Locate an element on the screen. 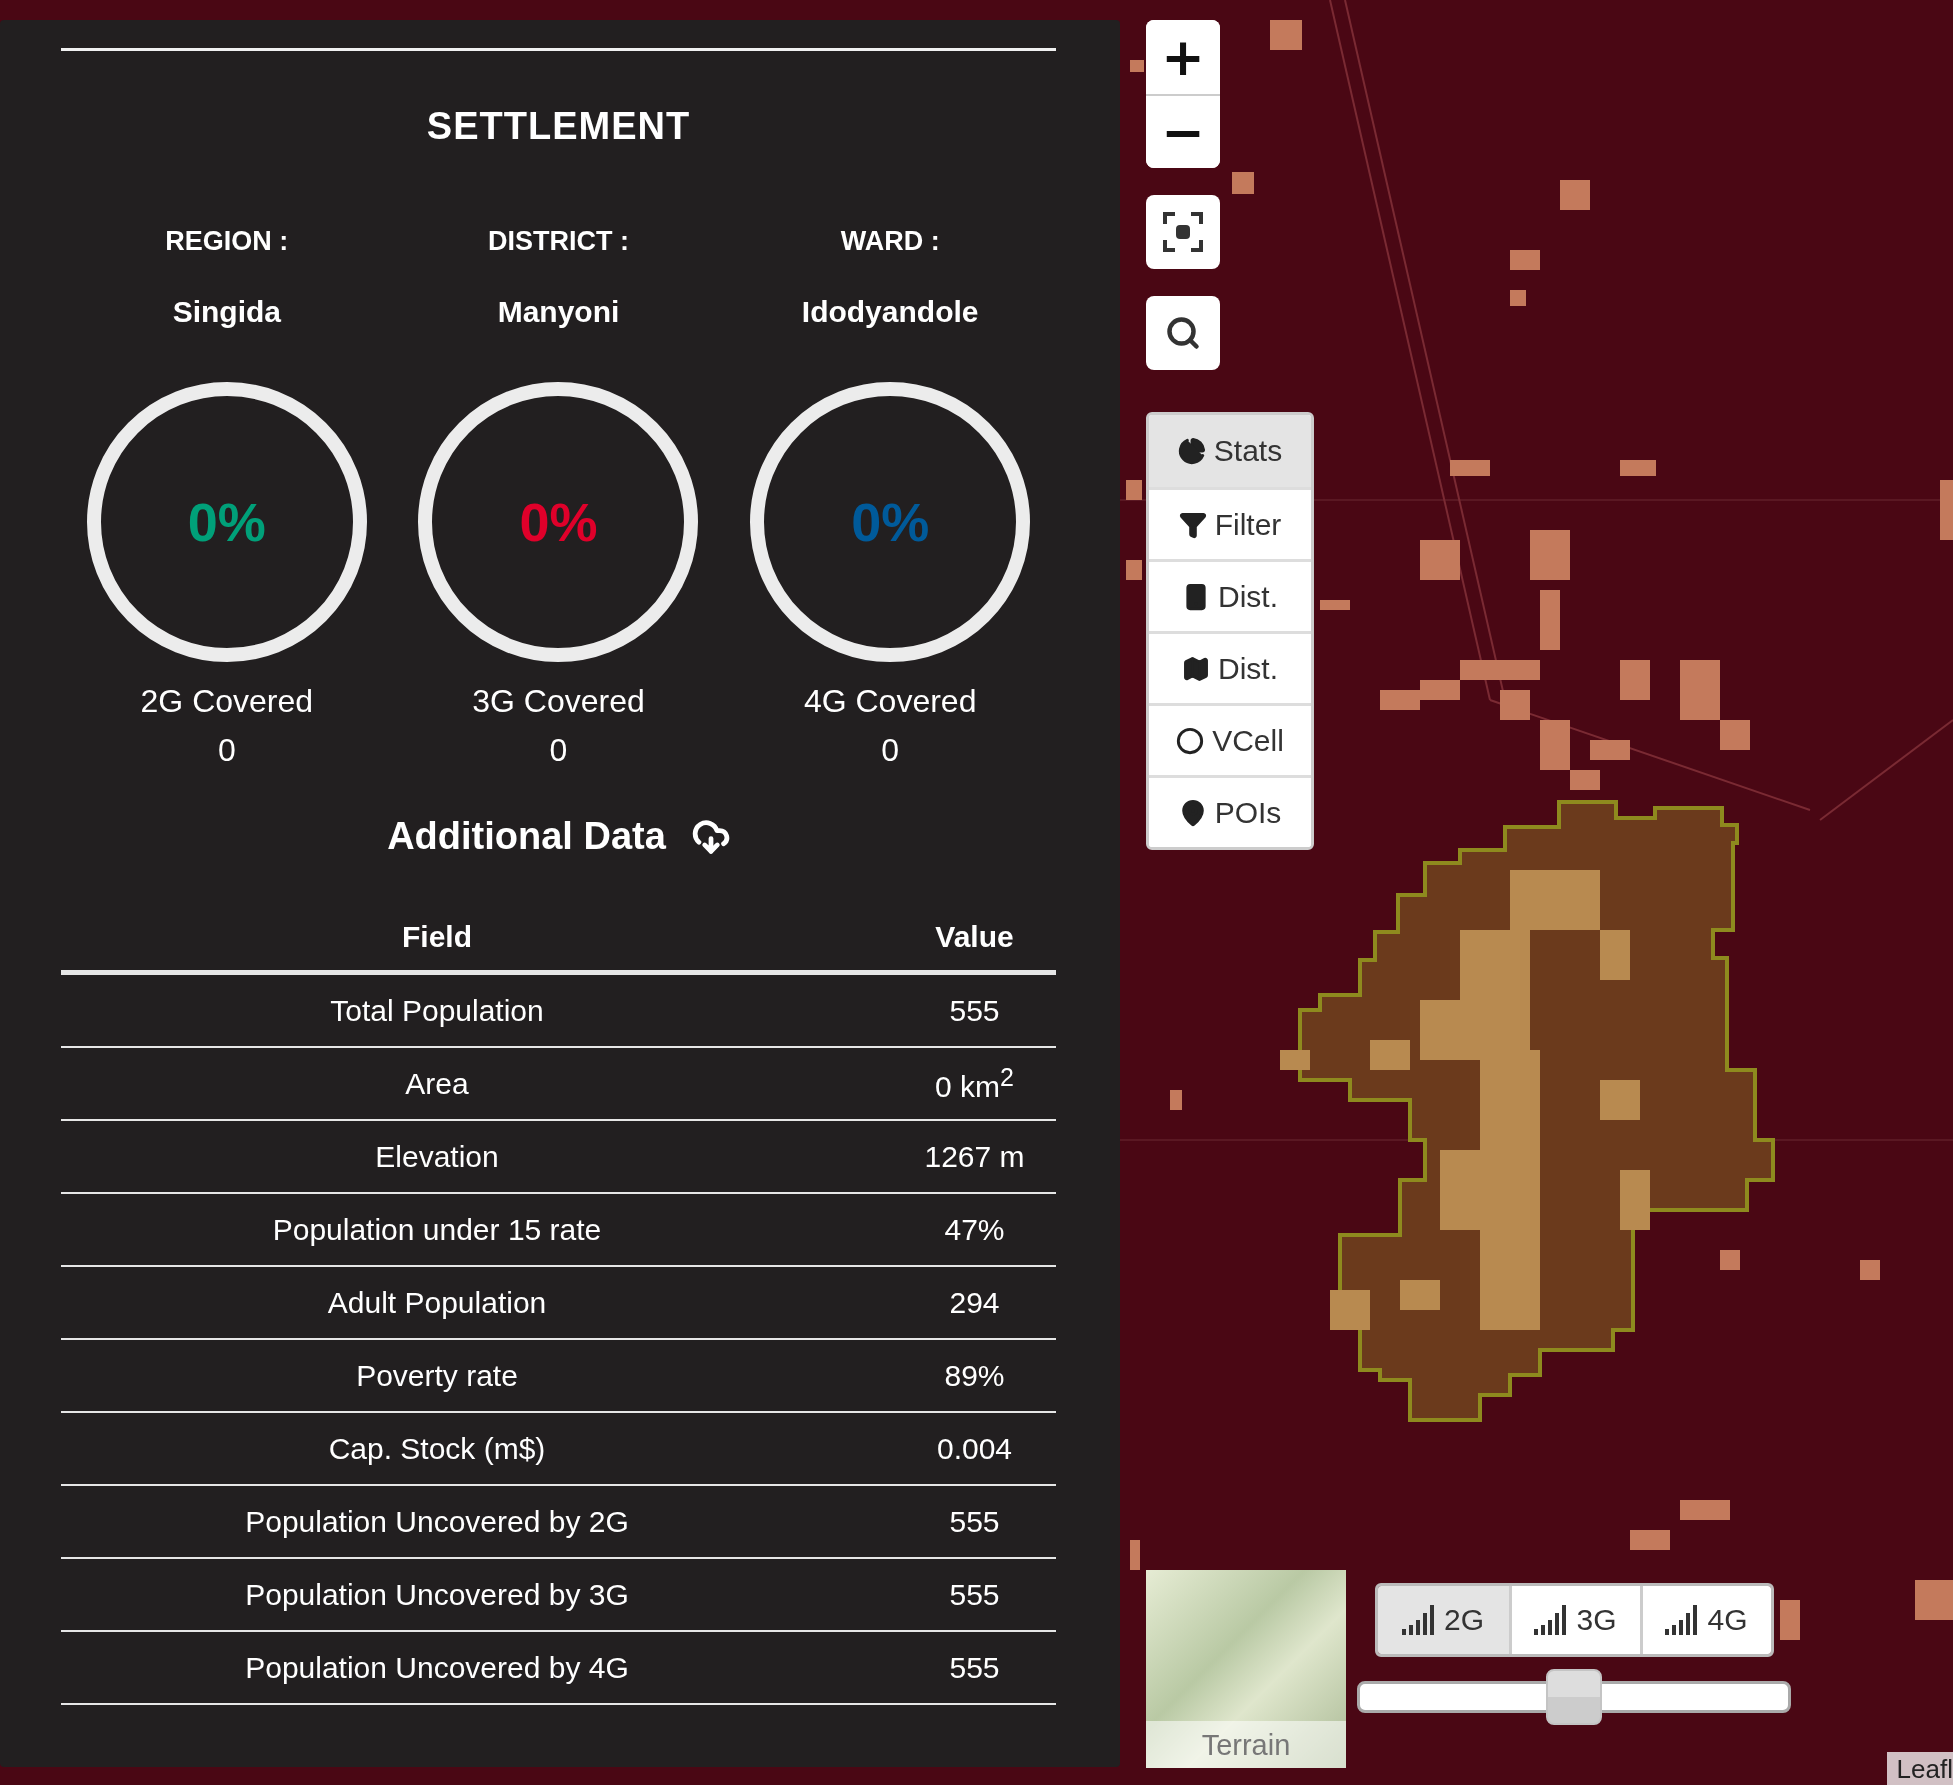  table-cell-text: Cap. Stock (m$) is located at coordinates (437, 1448).